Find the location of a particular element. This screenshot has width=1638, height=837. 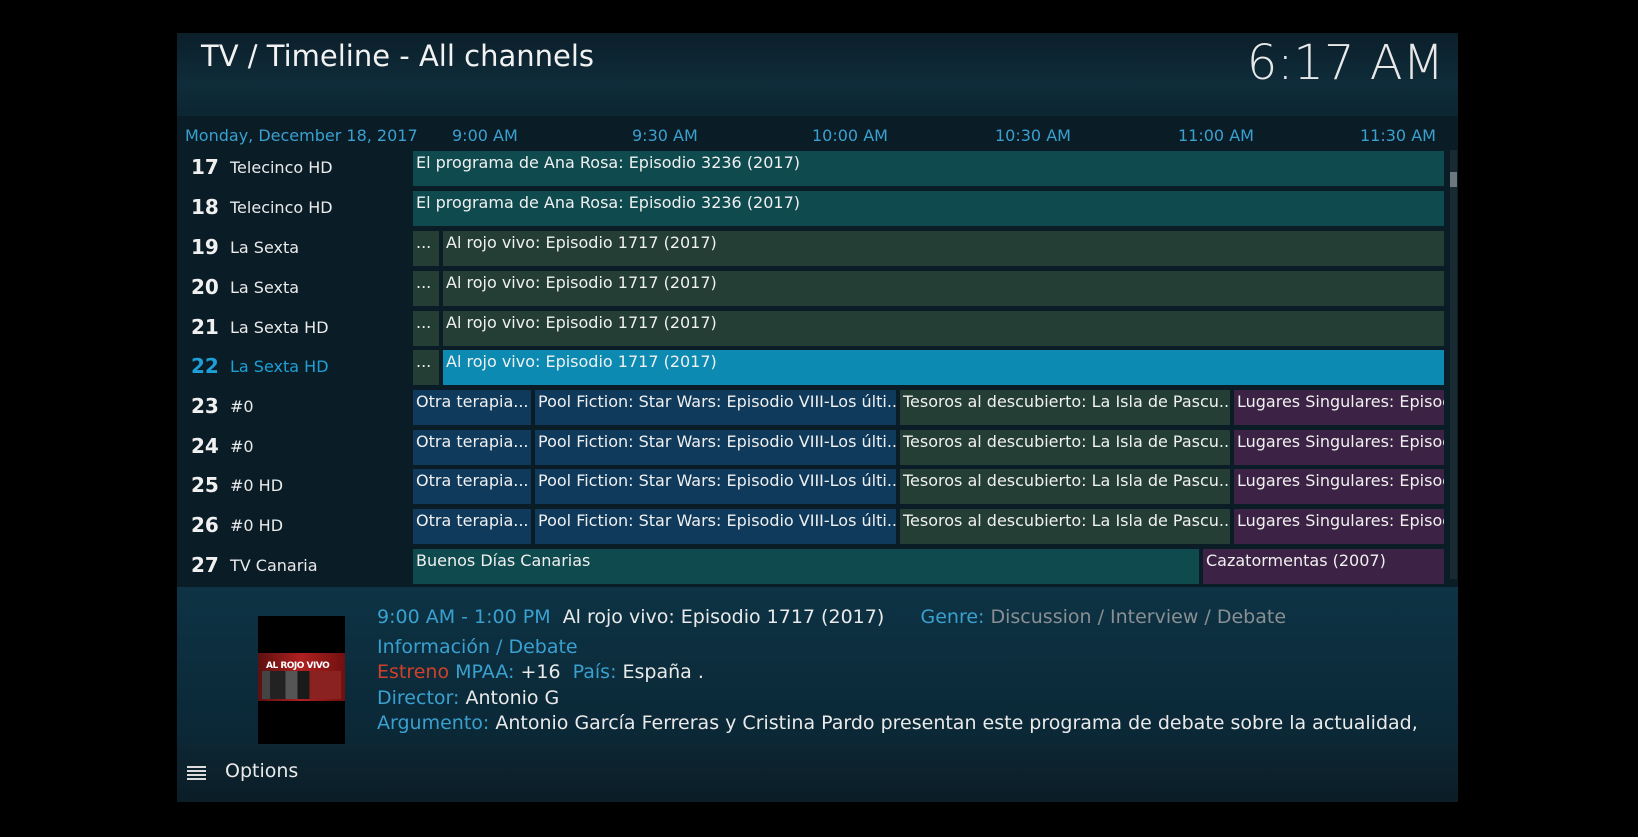

channel-row-26: 26 #0 HD is located at coordinates (295, 527).